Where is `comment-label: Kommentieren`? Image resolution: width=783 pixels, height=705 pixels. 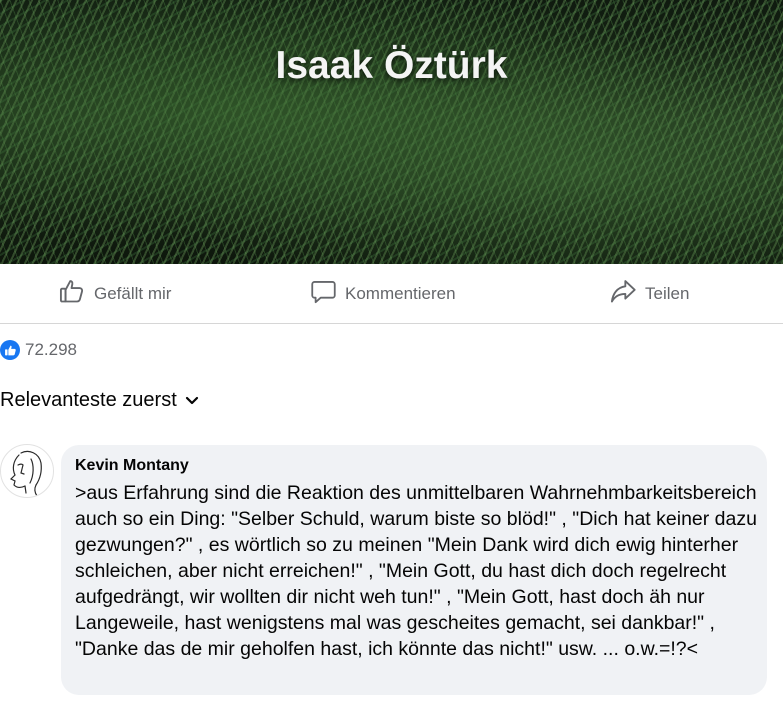
comment-label: Kommentieren is located at coordinates (400, 293).